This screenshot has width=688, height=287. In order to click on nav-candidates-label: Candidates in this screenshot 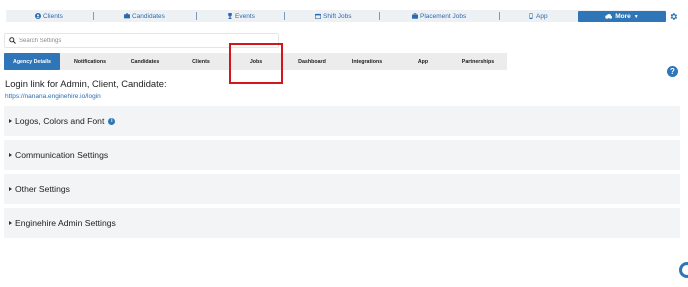, I will do `click(148, 16)`.